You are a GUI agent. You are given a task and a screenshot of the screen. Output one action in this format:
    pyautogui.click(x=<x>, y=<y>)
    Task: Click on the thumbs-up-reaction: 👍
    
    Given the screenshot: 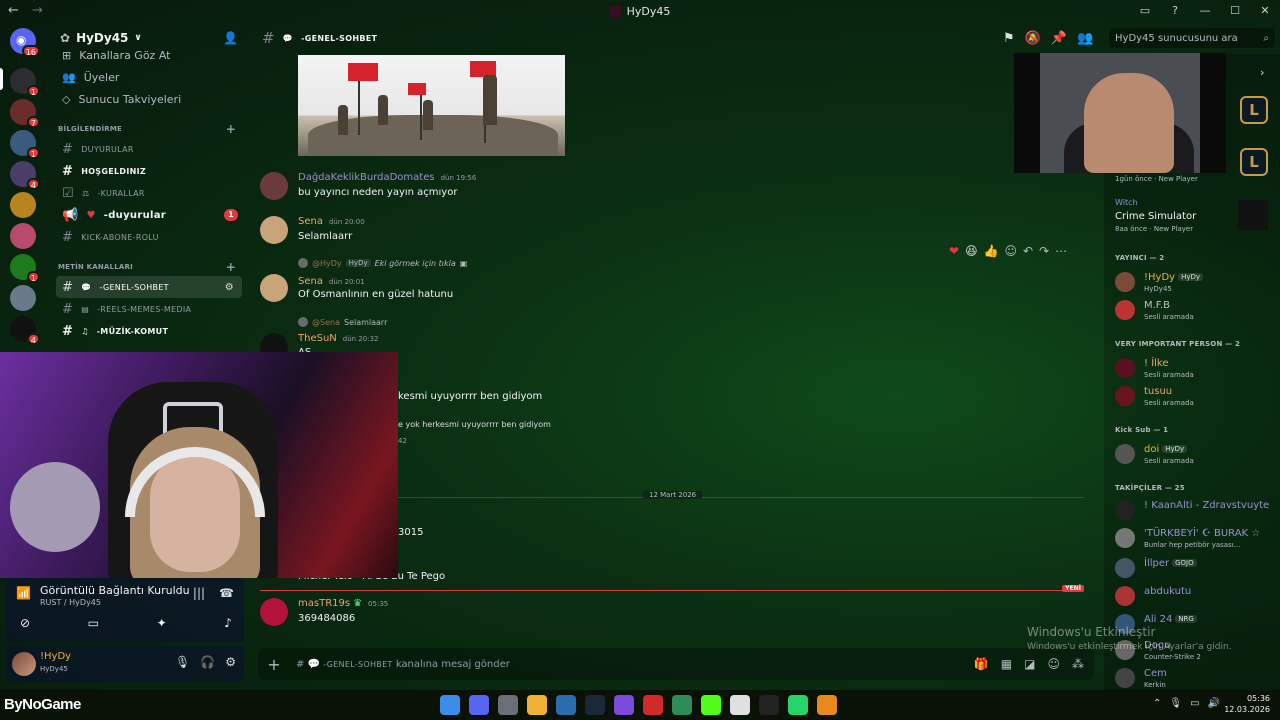 What is the action you would take?
    pyautogui.click(x=991, y=251)
    